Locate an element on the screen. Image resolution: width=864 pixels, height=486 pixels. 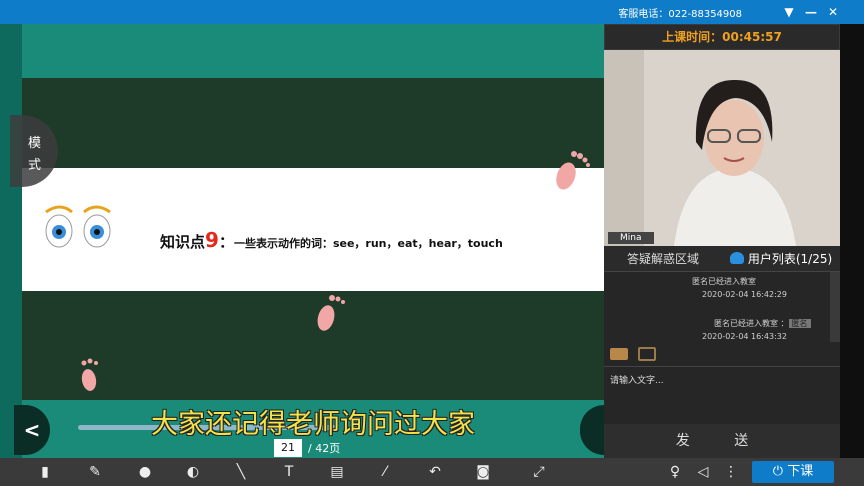
class-timer: 上课时间：00:45:57 is located at coordinates (722, 37).